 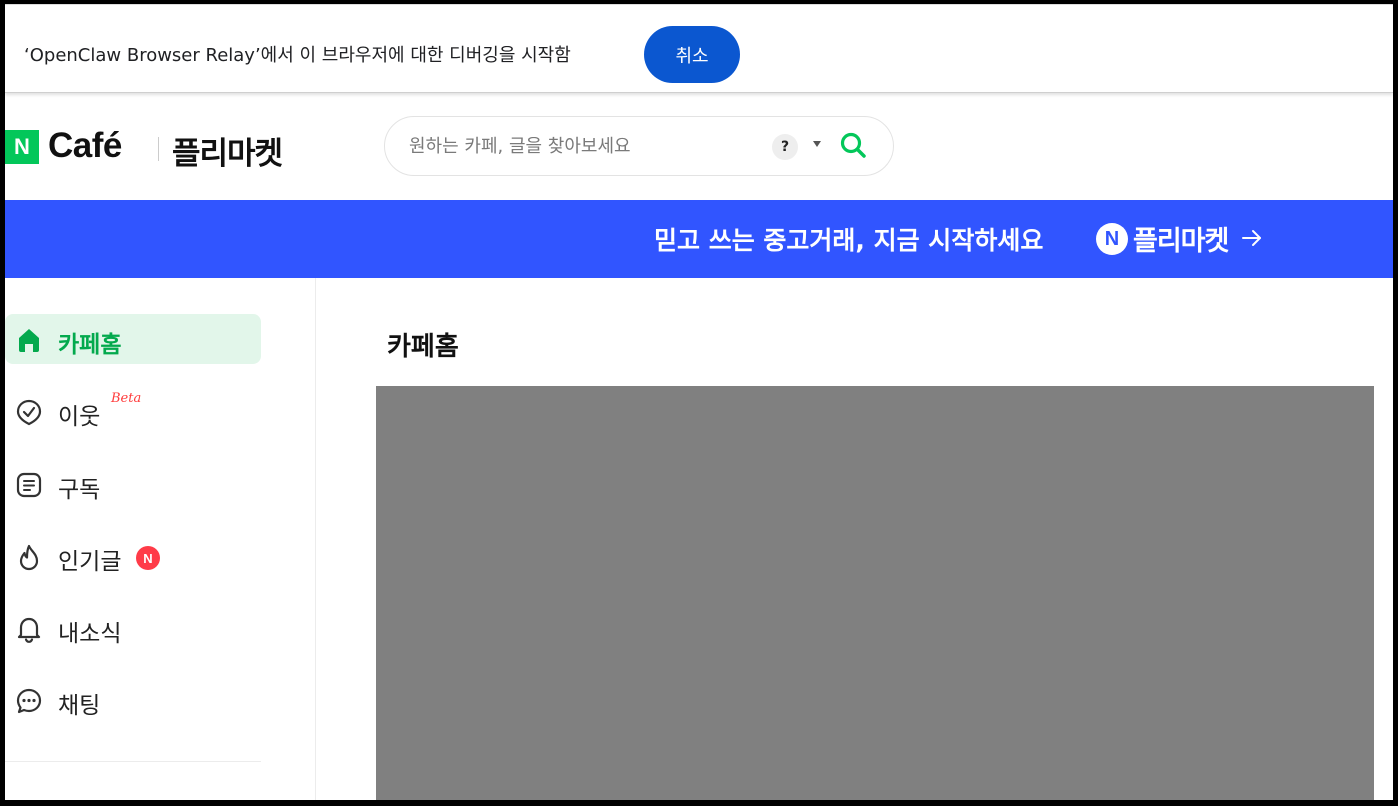 What do you see at coordinates (29, 342) in the screenshot?
I see `home-icon` at bounding box center [29, 342].